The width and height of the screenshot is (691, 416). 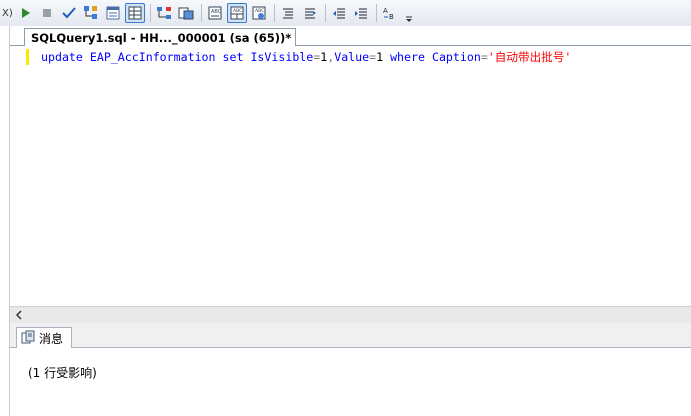 What do you see at coordinates (282, 57) in the screenshot?
I see `identifier-column: IsVisible` at bounding box center [282, 57].